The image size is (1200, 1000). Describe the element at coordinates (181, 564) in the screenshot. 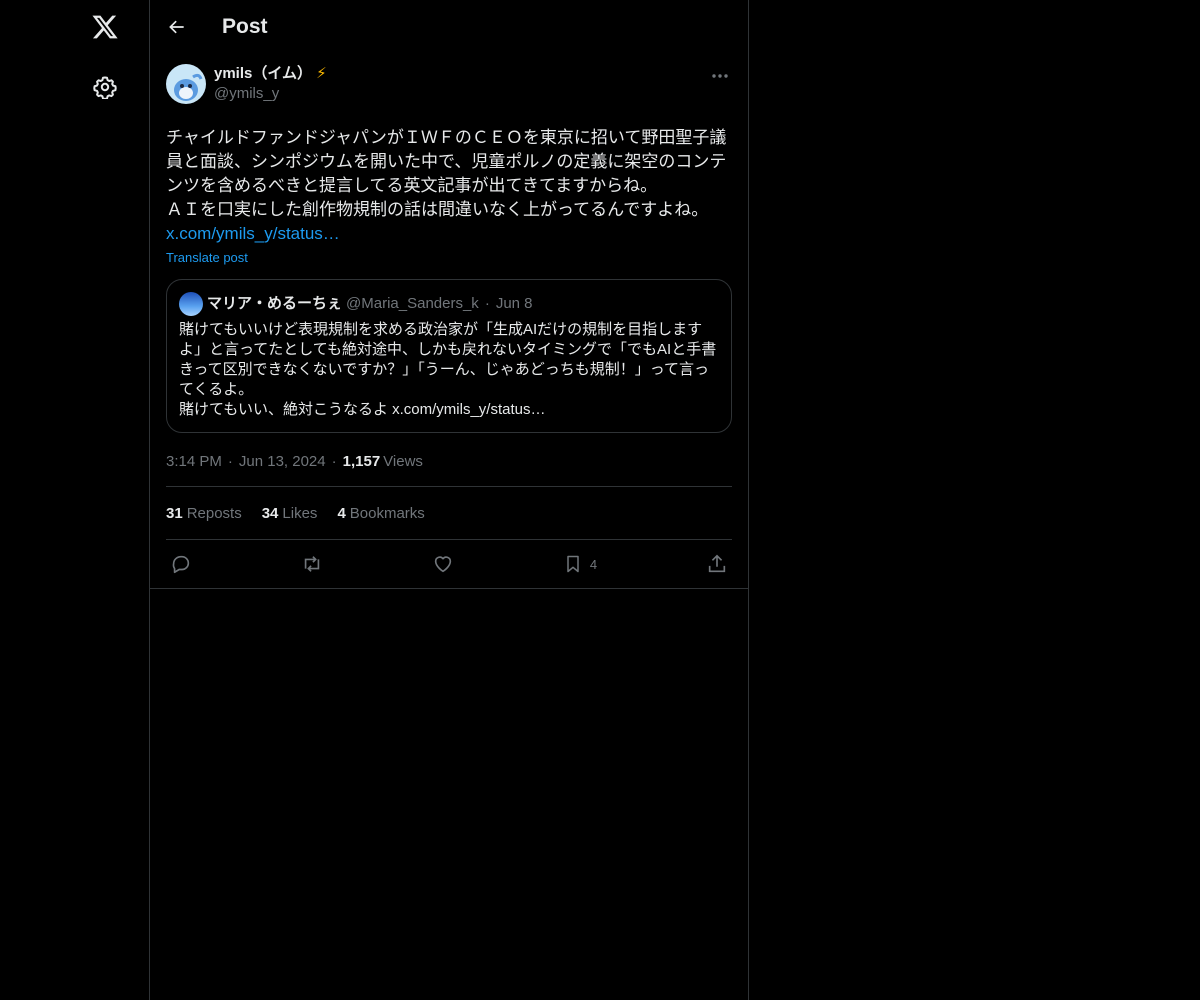

I see `reply-icon` at that location.